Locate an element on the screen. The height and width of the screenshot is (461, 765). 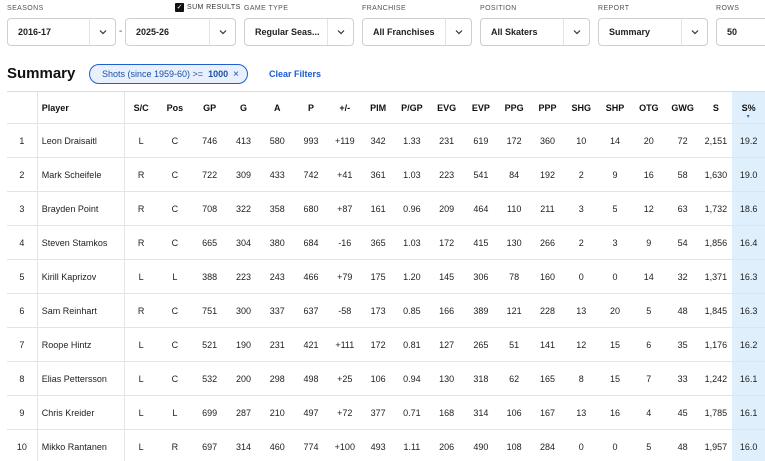
table-cell: 5 is located at coordinates (615, 208).